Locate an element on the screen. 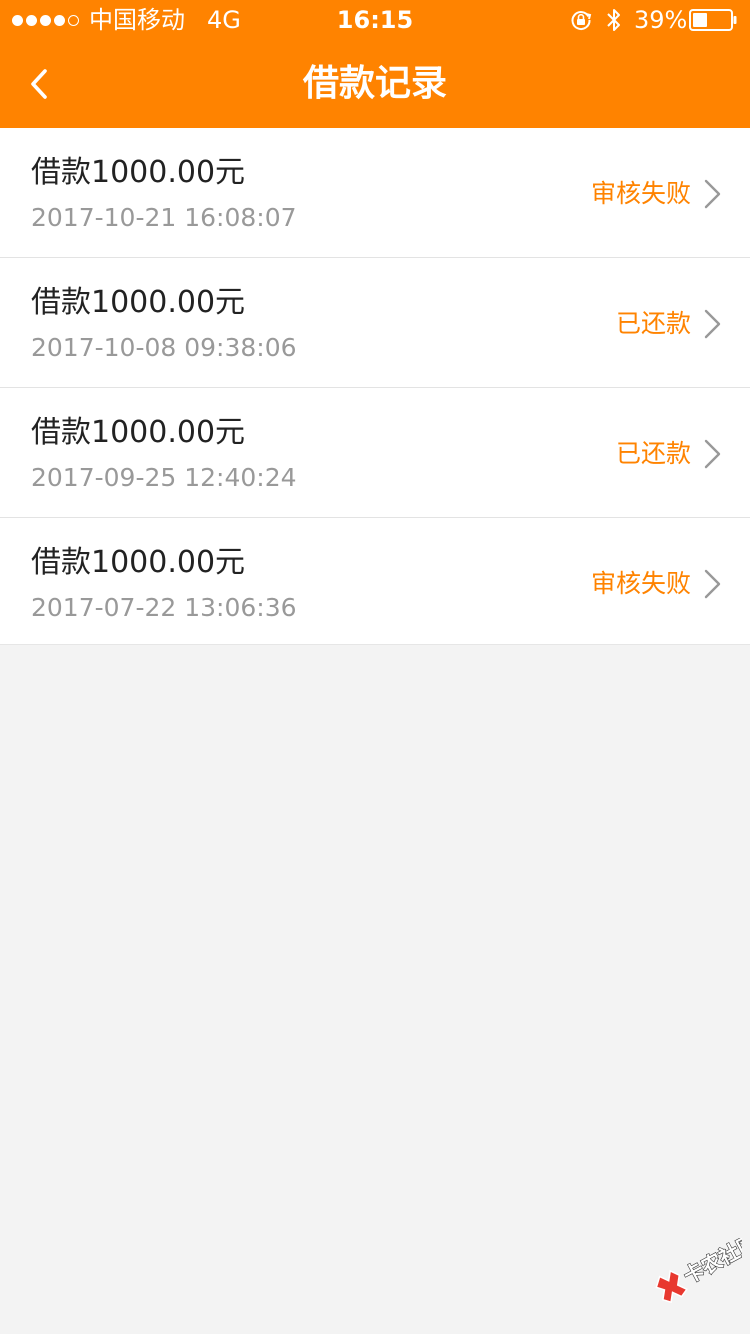 This screenshot has width=750, height=1334. battery-fill is located at coordinates (700, 20).